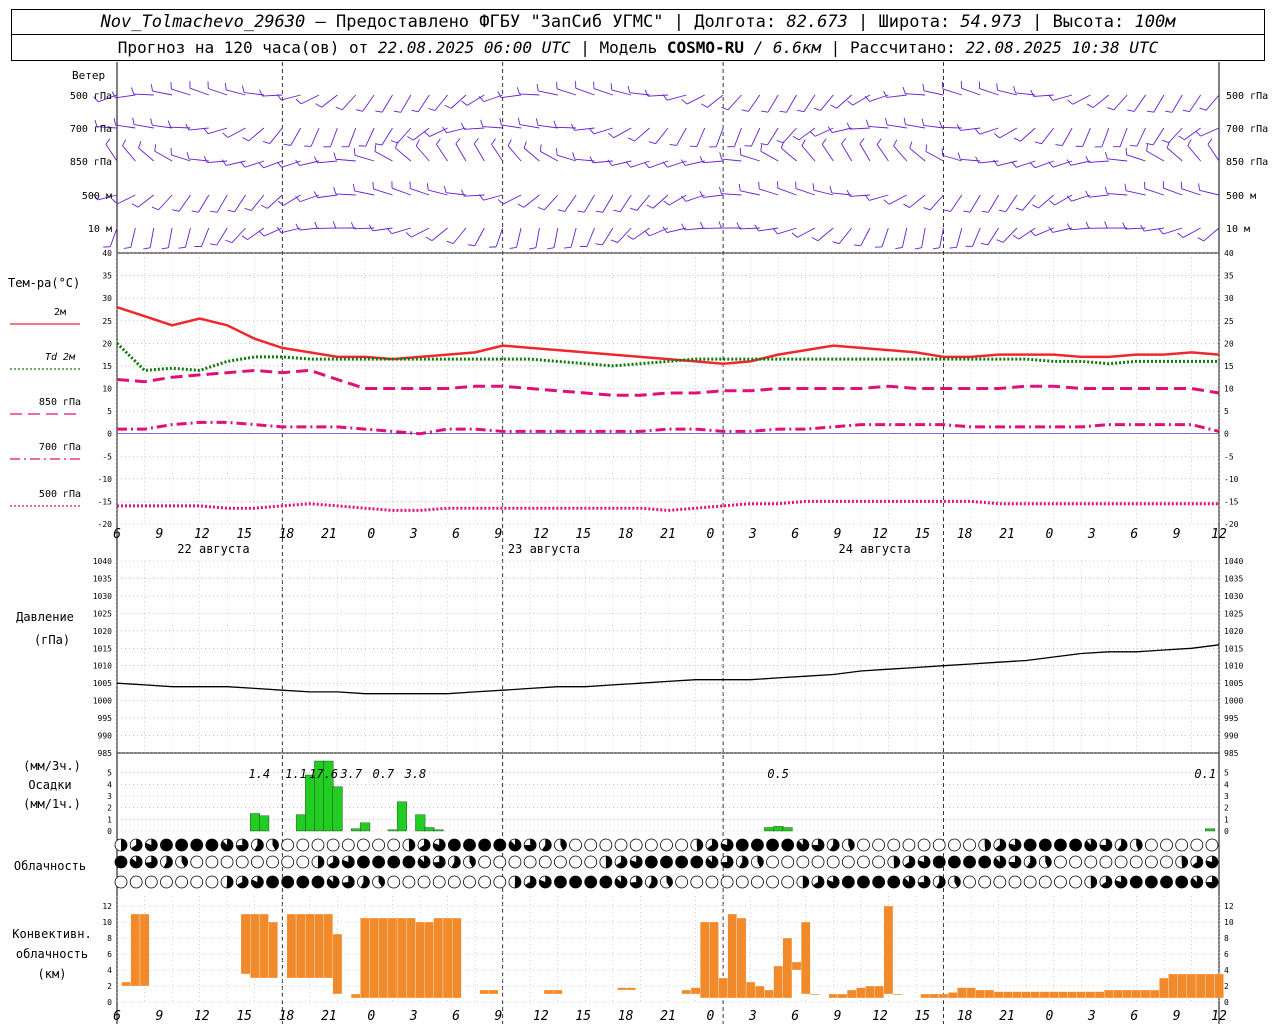 The height and width of the screenshot is (1024, 1280). What do you see at coordinates (1229, 389) in the screenshot?
I see `temp-tick-label-right: 10` at bounding box center [1229, 389].